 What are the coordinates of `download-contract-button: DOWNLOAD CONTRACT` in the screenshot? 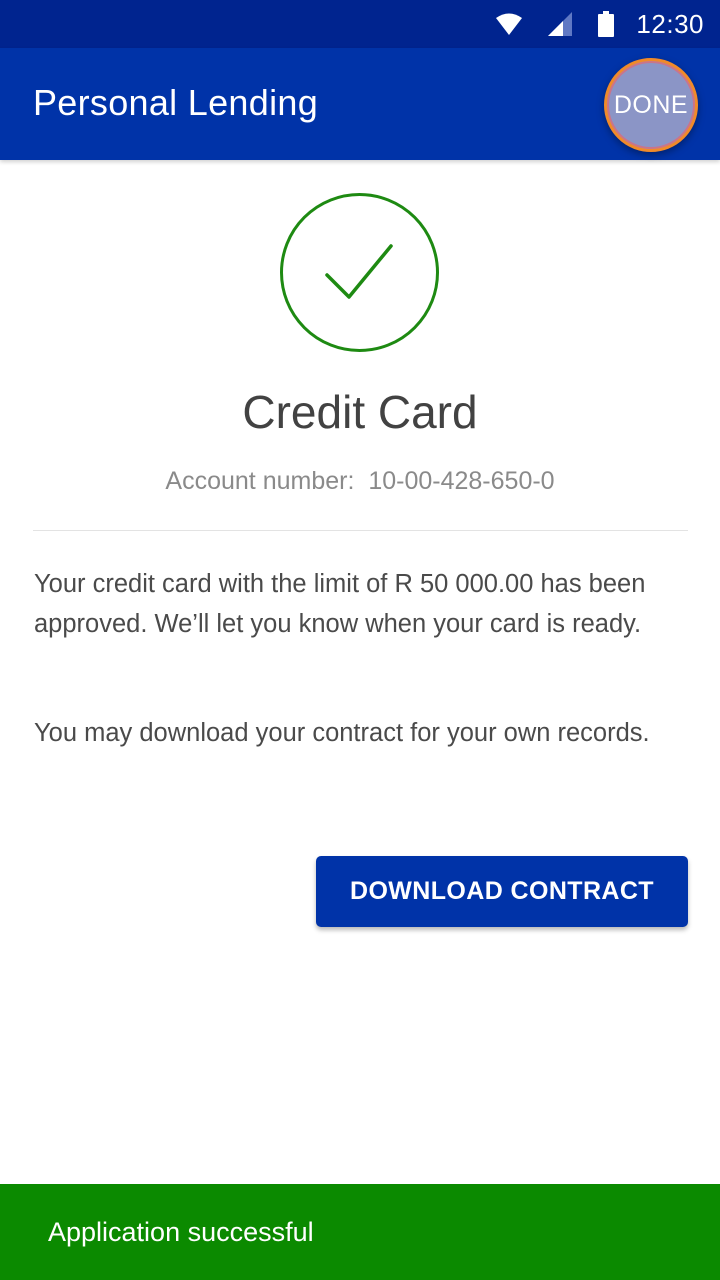 It's located at (502, 891).